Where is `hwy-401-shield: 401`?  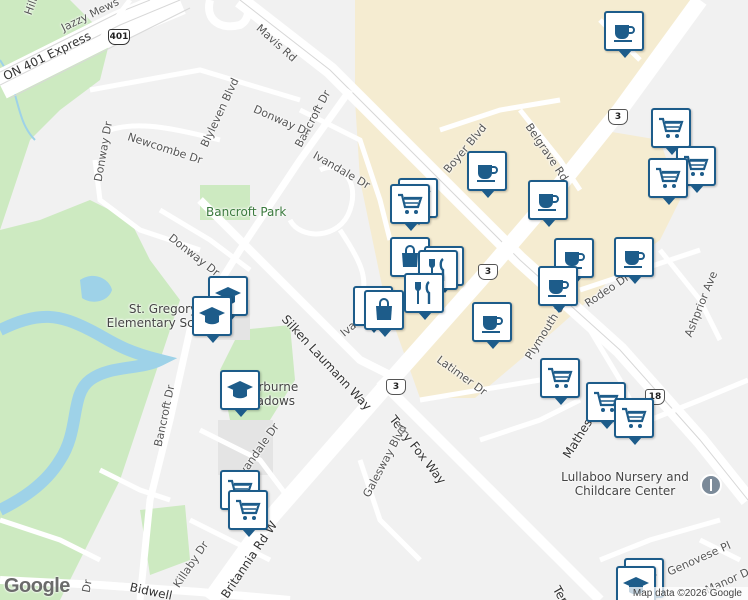 hwy-401-shield: 401 is located at coordinates (119, 37).